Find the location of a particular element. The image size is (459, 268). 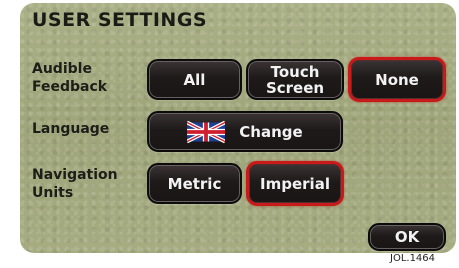

audible-touch-screen-button: Touch Screen is located at coordinates (295, 79).